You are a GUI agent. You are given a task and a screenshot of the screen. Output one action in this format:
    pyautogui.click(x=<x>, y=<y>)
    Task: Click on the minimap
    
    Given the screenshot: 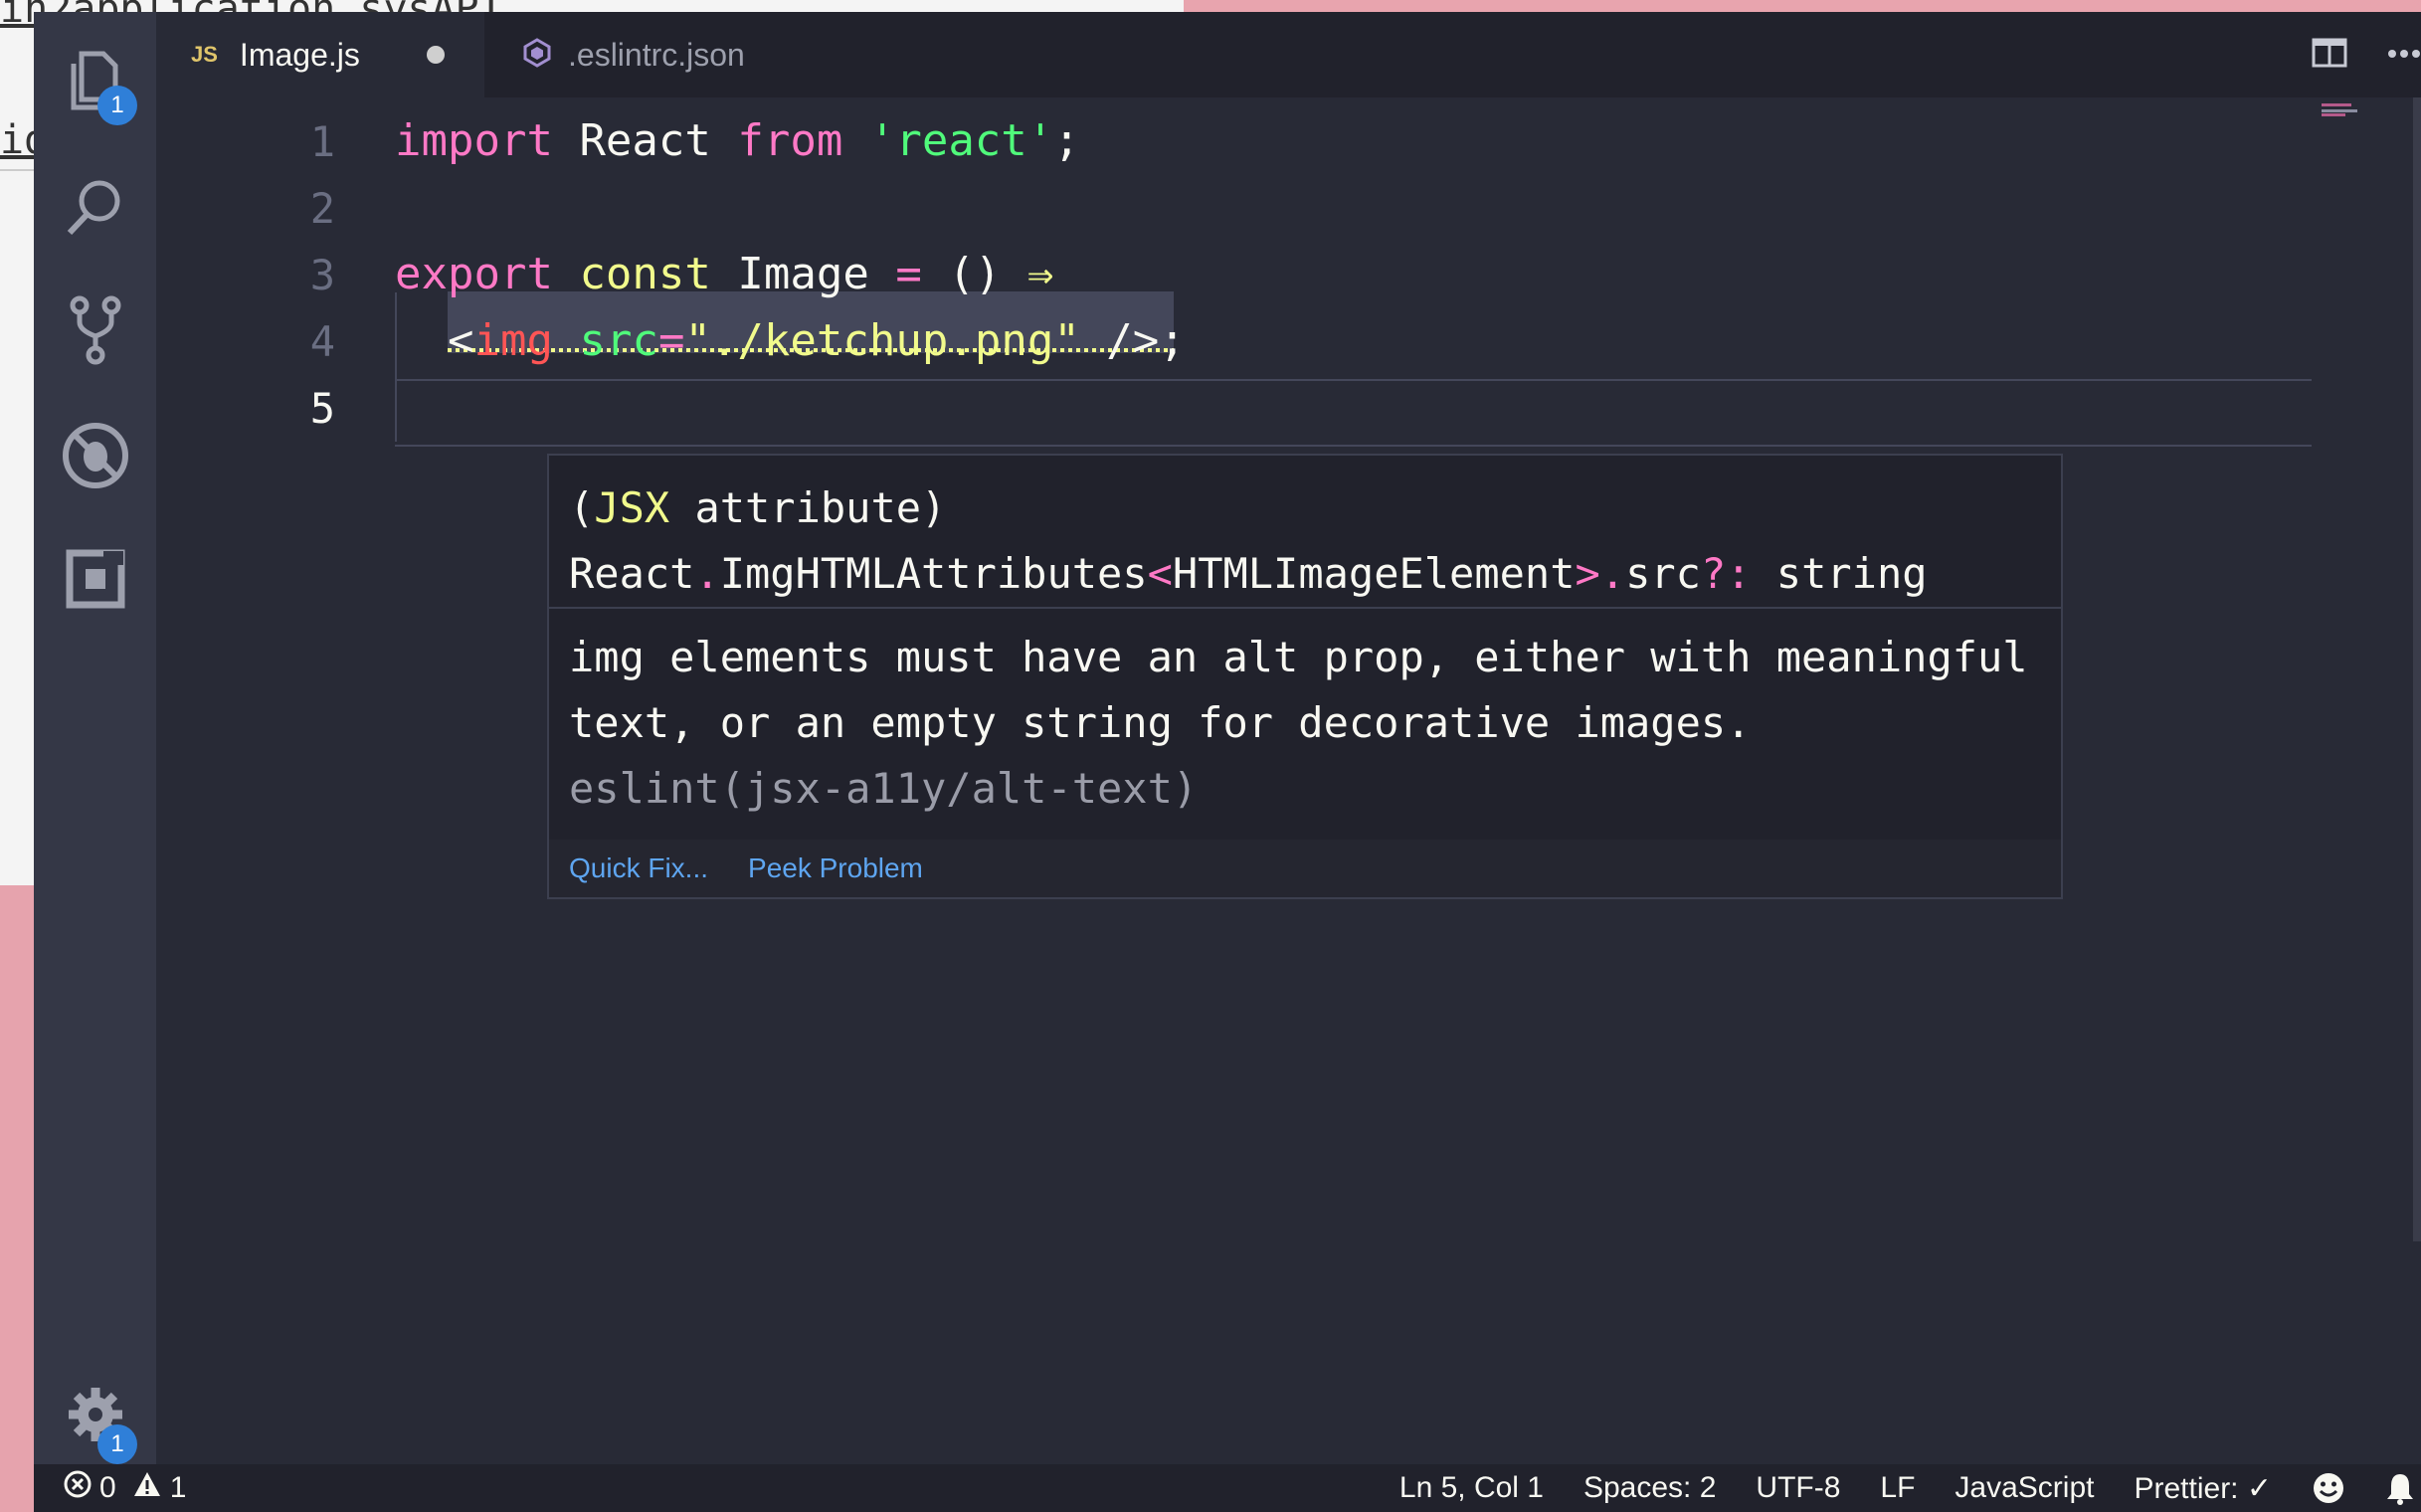 What is the action you would take?
    pyautogui.click(x=2341, y=110)
    